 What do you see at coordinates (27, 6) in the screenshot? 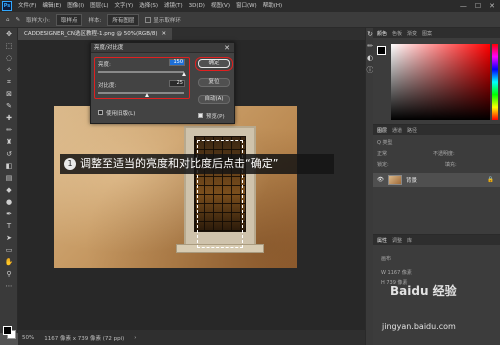
I see `menu-file: 文件(F)` at bounding box center [27, 6].